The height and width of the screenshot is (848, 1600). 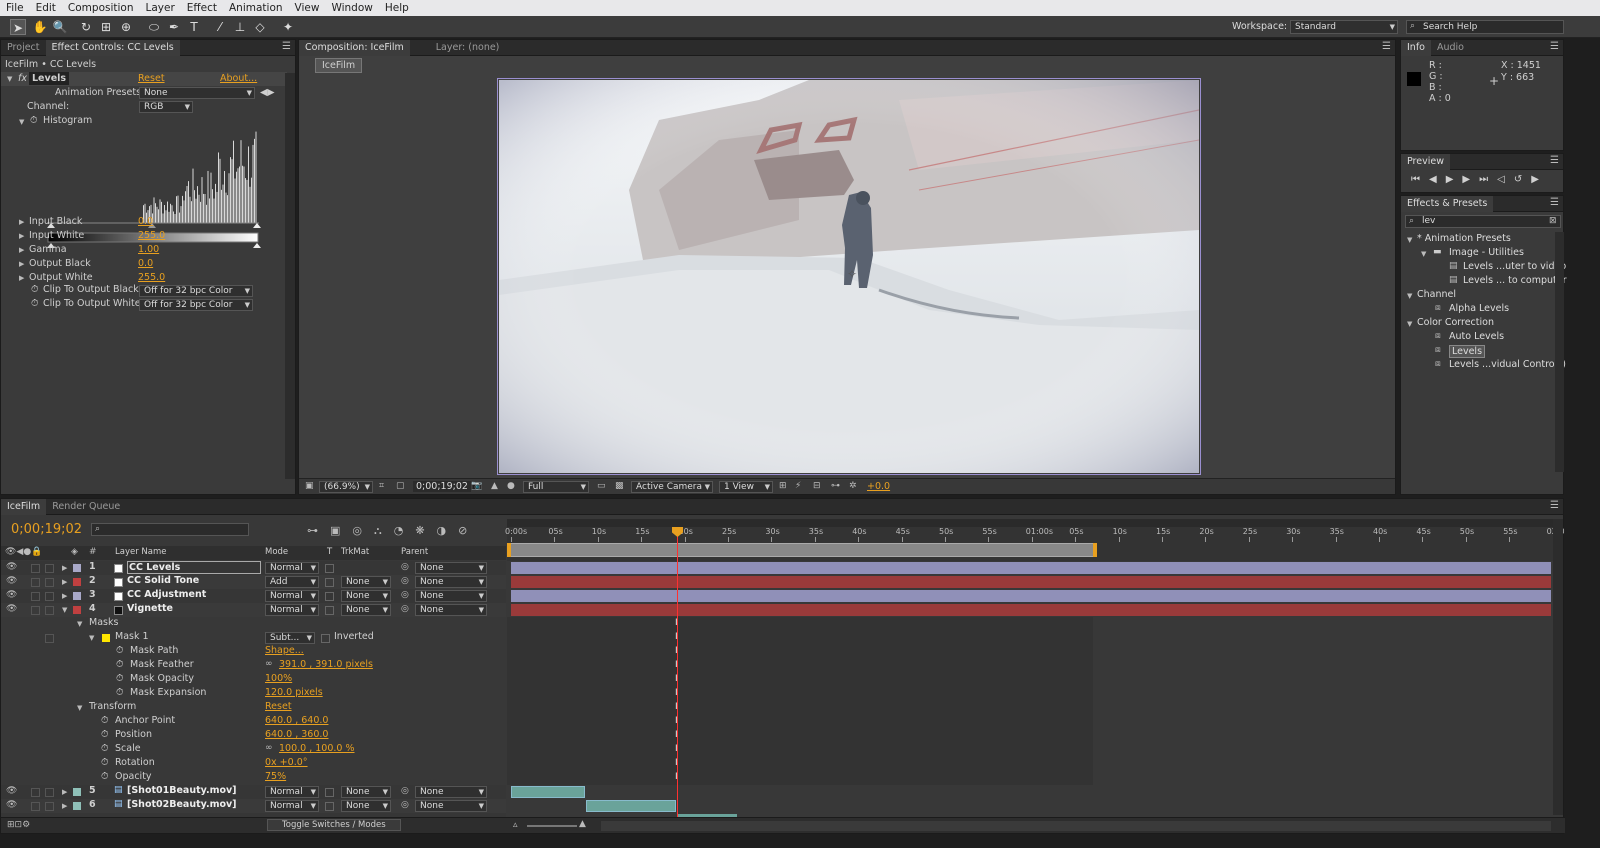 I want to click on search-help-input: Search Help, so click(x=1485, y=27).